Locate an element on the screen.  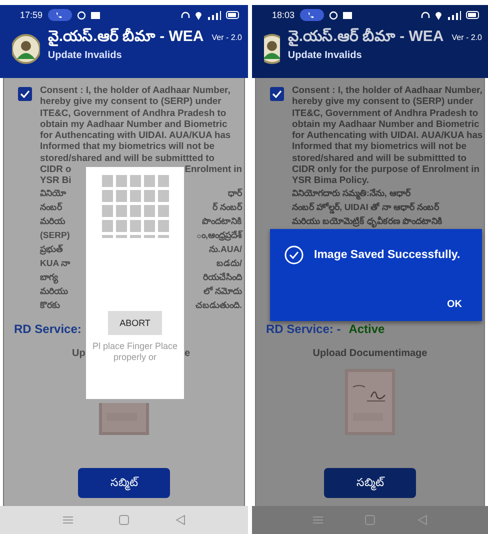
ok-button: OK is located at coordinates (454, 304).